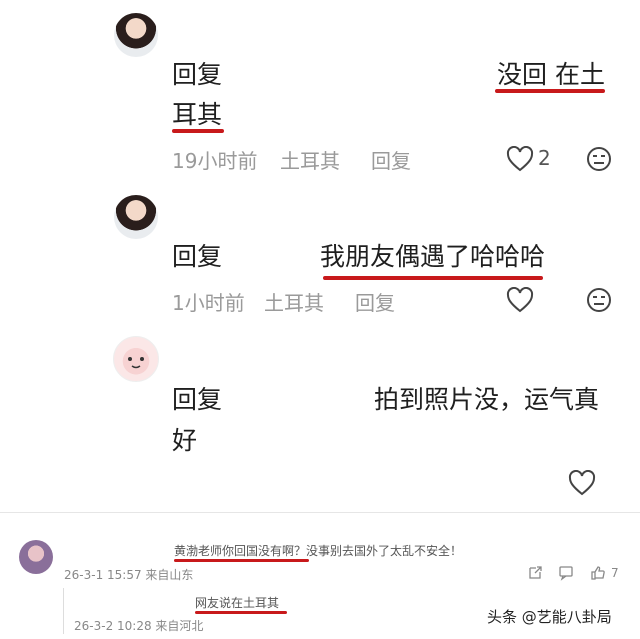  What do you see at coordinates (598, 573) in the screenshot?
I see `thumbs-up-icon` at bounding box center [598, 573].